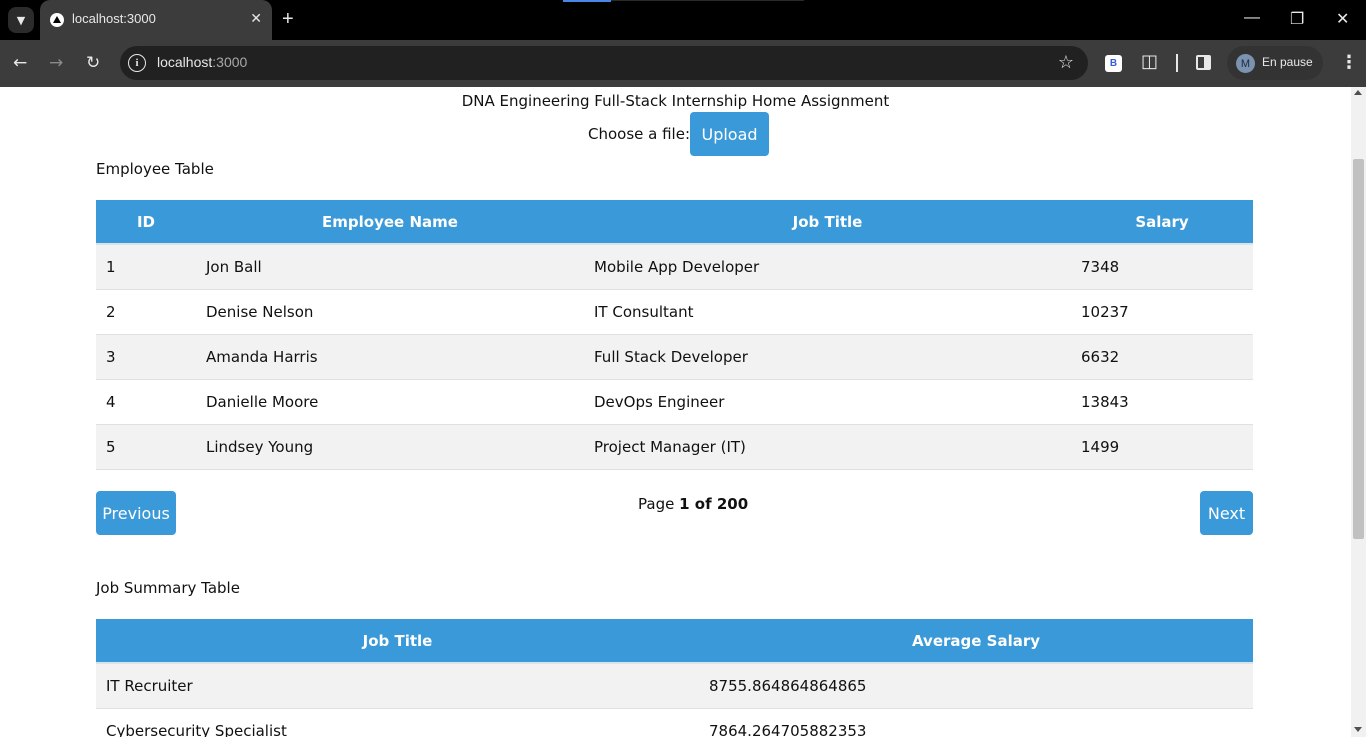 This screenshot has height=737, width=1366. What do you see at coordinates (1162, 312) in the screenshot?
I see `cell-salary: 10237` at bounding box center [1162, 312].